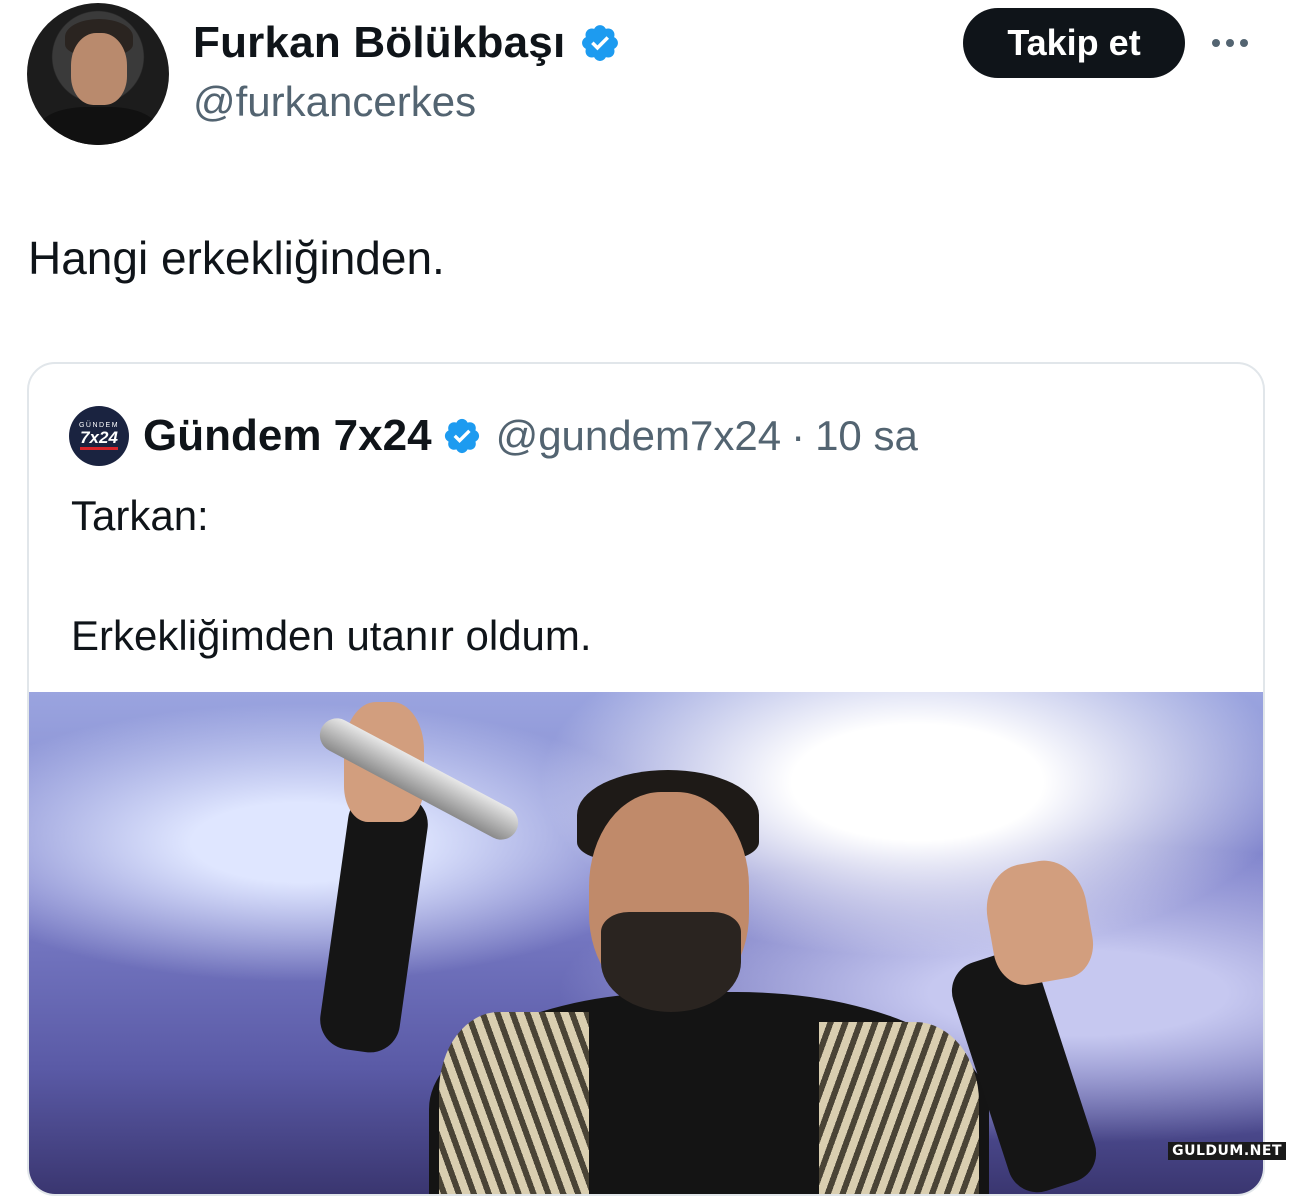 This screenshot has height=1196, width=1290. Describe the element at coordinates (407, 72) in the screenshot. I see `author-info: Furkan Bölükbaşı @furkancerkes` at that location.